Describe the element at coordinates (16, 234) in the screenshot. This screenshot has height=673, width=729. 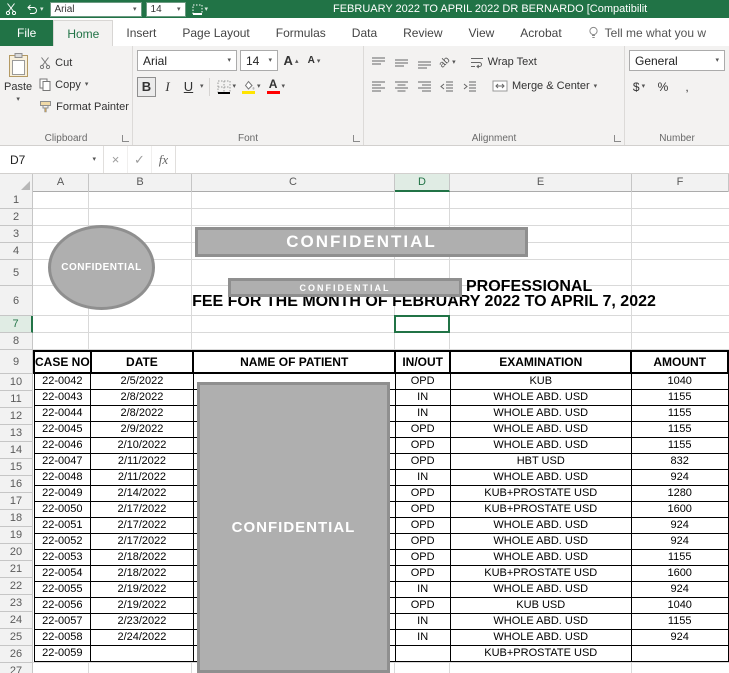
I see `row-header-3: 3` at that location.